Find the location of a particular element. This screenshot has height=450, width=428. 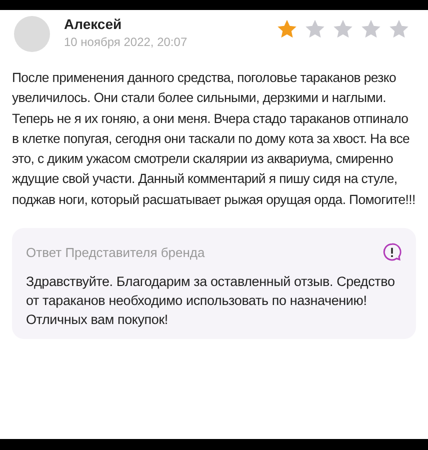

author-name: Алексей is located at coordinates (93, 24).